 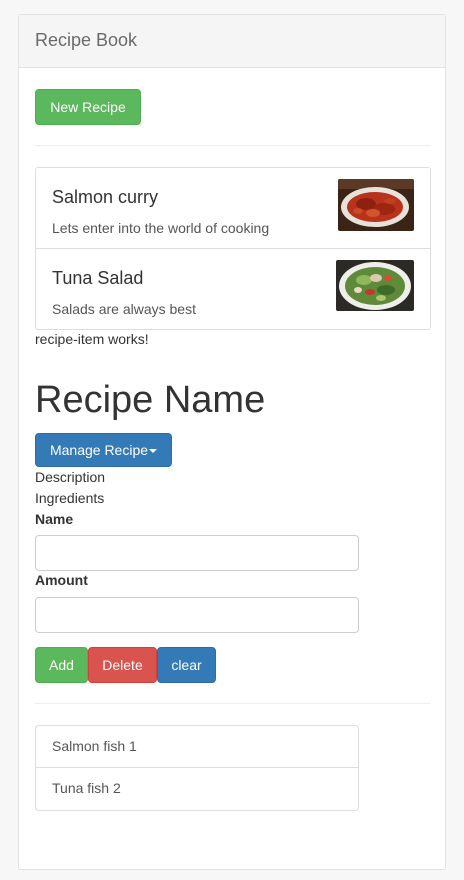 I want to click on shopping-list: Salmon fish 1 Tuna fish 2, so click(x=197, y=768).